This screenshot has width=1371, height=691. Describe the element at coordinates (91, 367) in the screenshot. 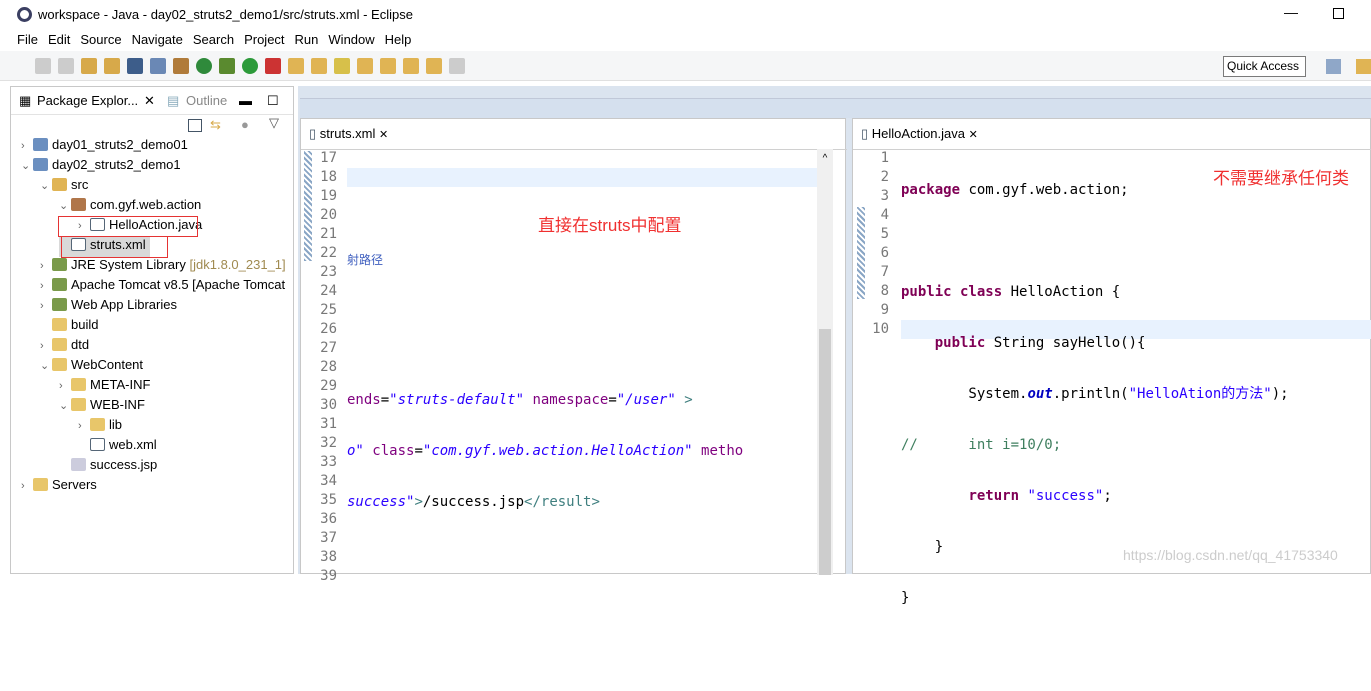

I see `tree-item: ⌄ WebContent` at that location.